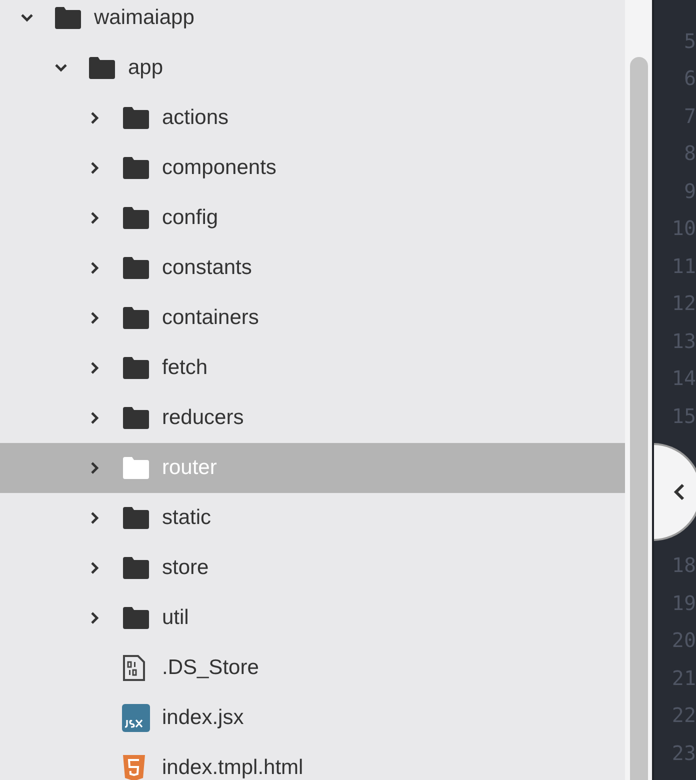 This screenshot has width=696, height=780. Describe the element at coordinates (195, 118) in the screenshot. I see `folder-name: actions` at that location.